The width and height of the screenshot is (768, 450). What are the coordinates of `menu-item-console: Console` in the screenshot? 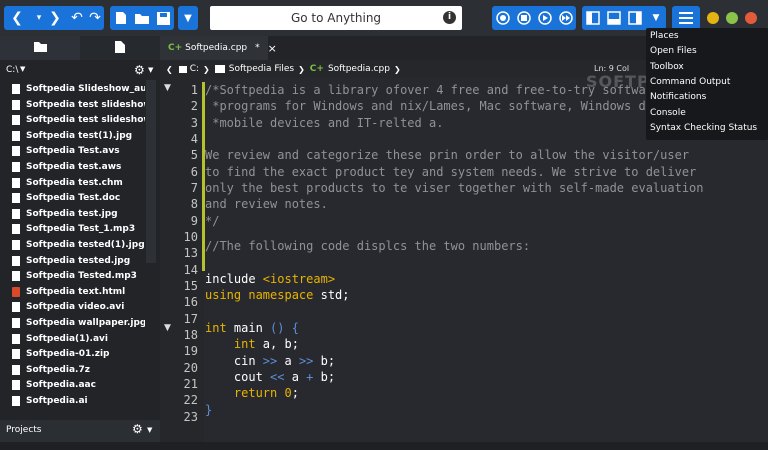 It's located at (707, 113).